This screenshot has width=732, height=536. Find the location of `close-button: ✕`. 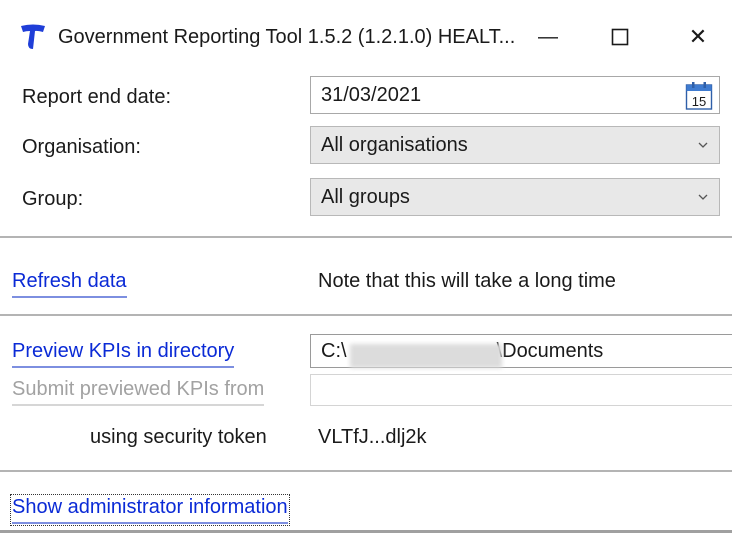

close-button: ✕ is located at coordinates (698, 37).